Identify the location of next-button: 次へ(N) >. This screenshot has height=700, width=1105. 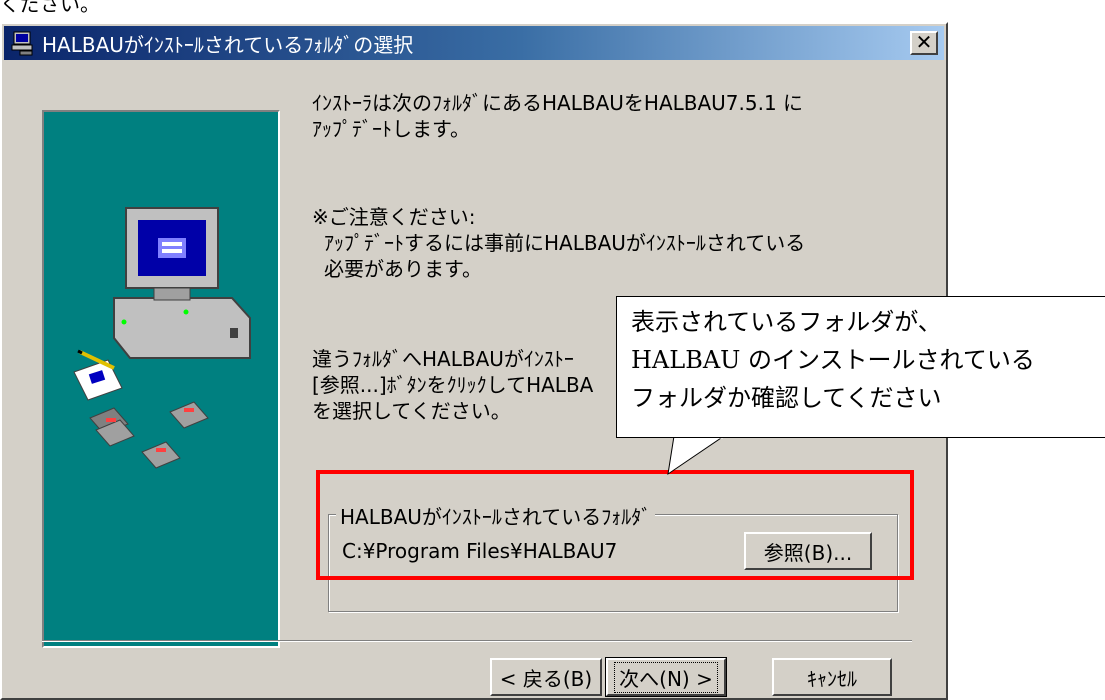
(666, 677).